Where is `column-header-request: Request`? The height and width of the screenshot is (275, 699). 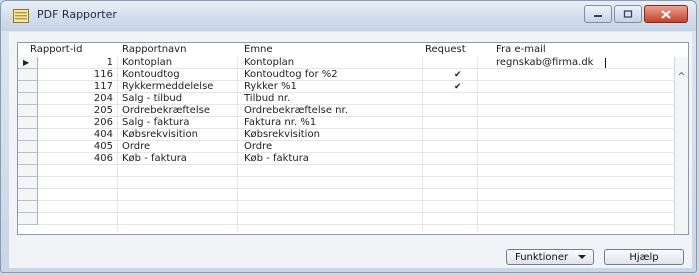 column-header-request: Request is located at coordinates (445, 49).